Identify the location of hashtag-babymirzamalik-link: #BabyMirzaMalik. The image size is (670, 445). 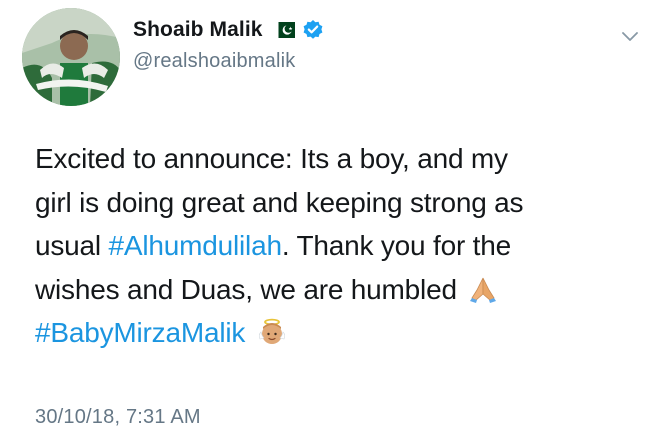
(140, 332).